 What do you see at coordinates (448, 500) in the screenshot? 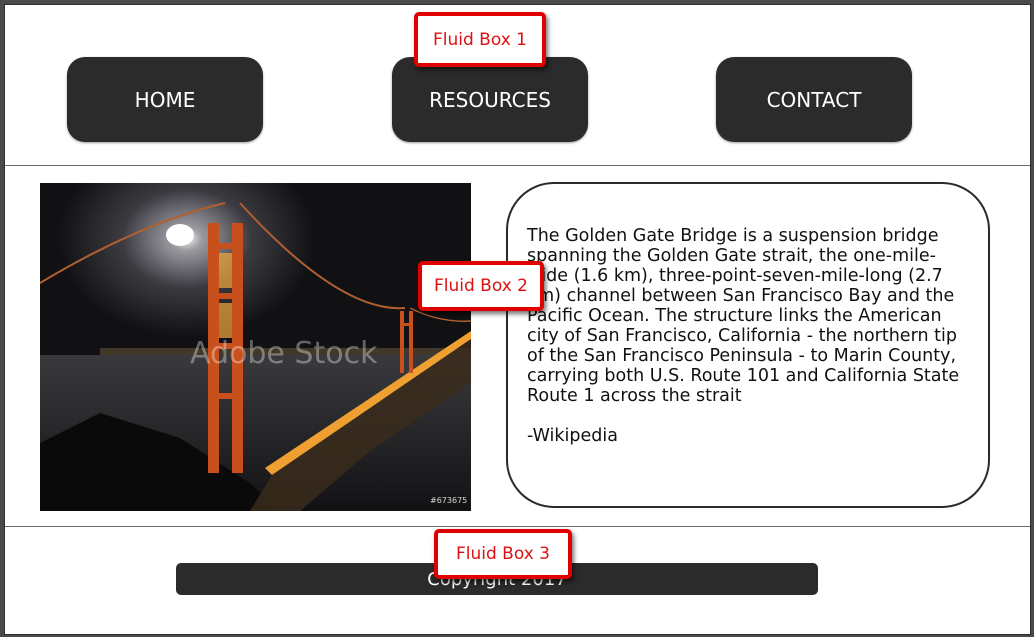
I see `stock-id-text: #673675` at bounding box center [448, 500].